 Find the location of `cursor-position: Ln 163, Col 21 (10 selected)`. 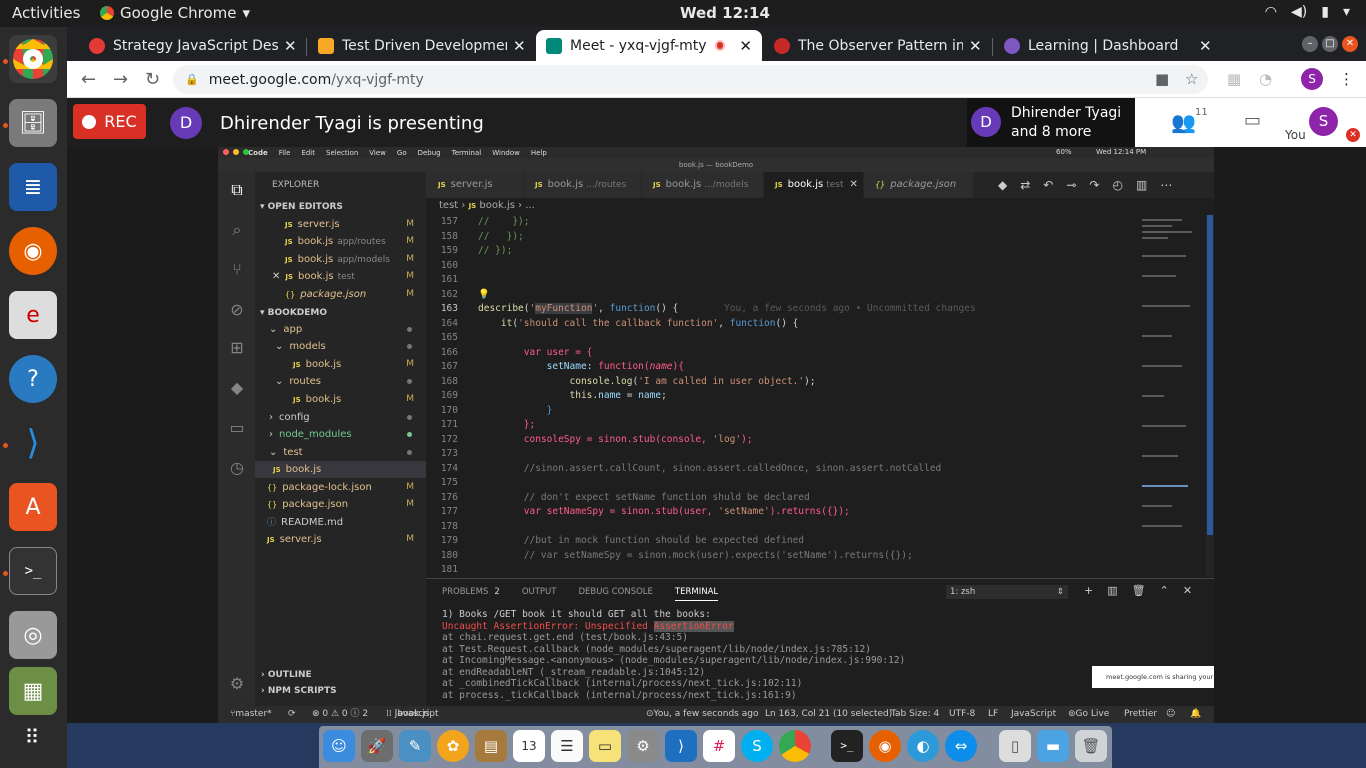

cursor-position: Ln 163, Col 21 (10 selected) is located at coordinates (829, 714).